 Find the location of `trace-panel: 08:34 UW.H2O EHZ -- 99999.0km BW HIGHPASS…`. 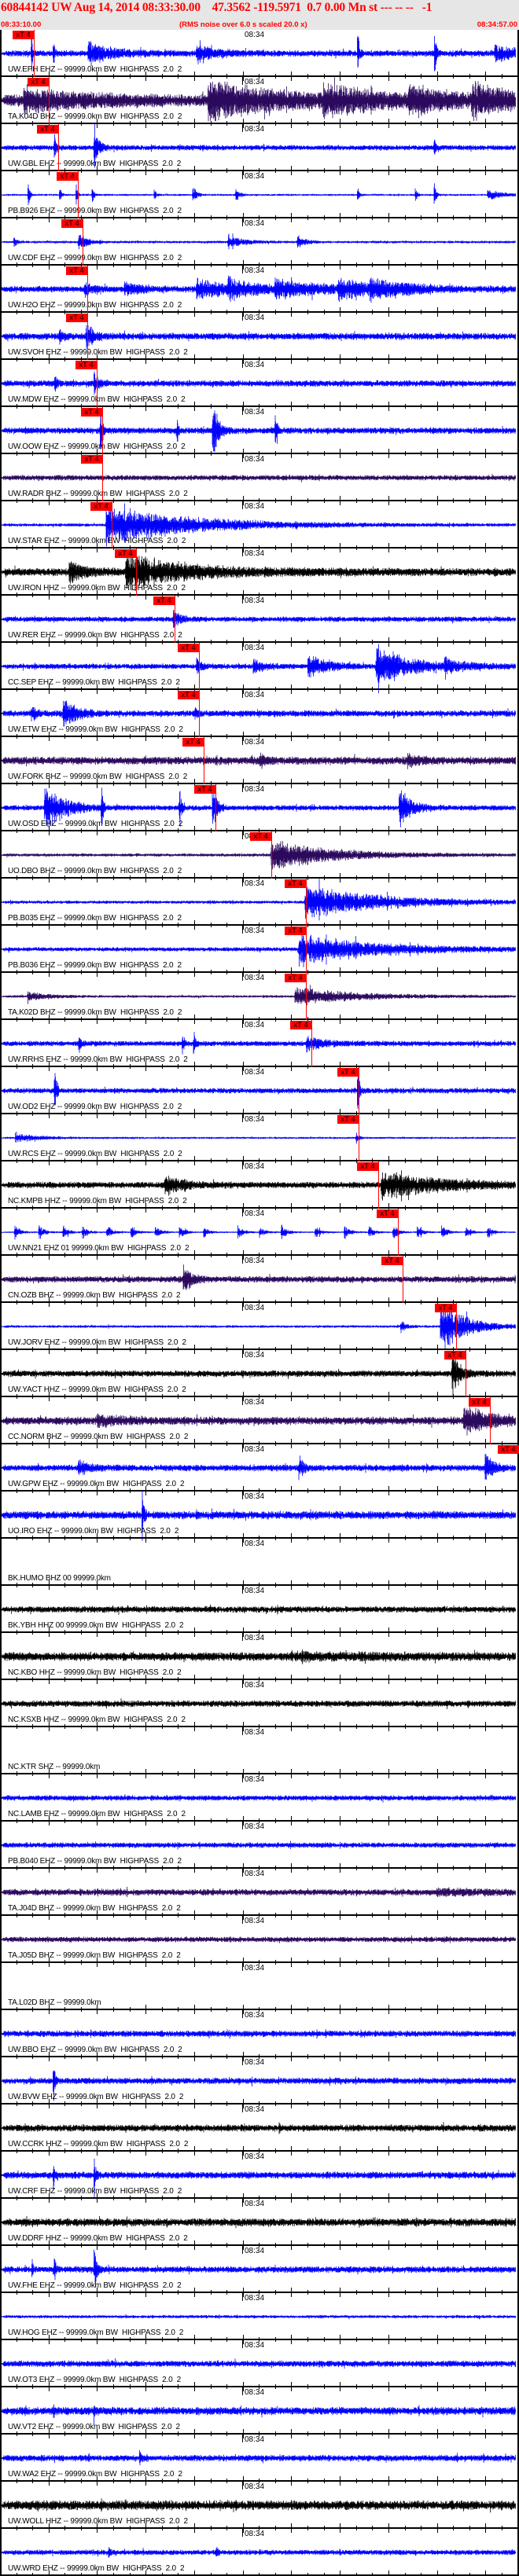

trace-panel: 08:34 UW.H2O EHZ -- 99999.0km BW HIGHPASS… is located at coordinates (259, 293).